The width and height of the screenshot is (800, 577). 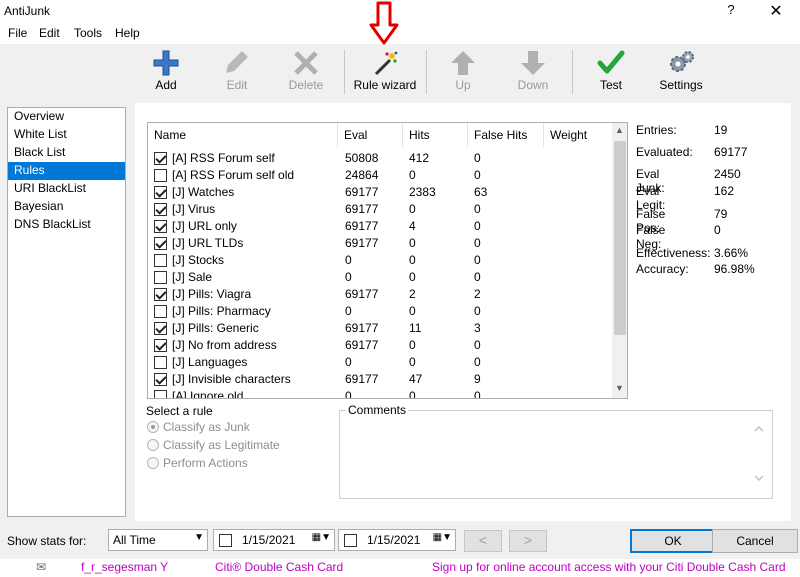 I want to click on magic-wand-icon, so click(x=385, y=63).